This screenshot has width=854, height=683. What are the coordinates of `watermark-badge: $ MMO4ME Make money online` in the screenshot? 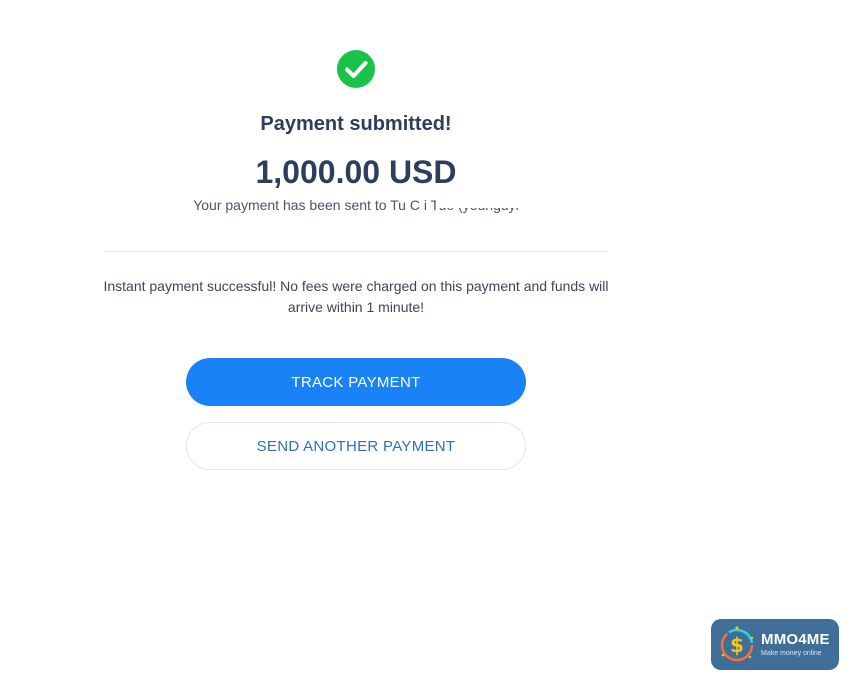 It's located at (775, 644).